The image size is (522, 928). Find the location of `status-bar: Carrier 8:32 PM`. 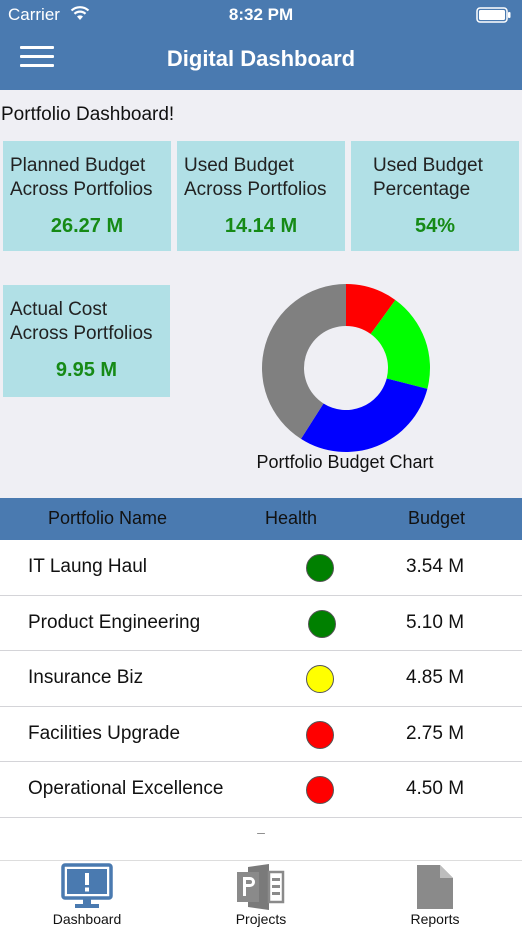

status-bar: Carrier 8:32 PM is located at coordinates (261, 15).